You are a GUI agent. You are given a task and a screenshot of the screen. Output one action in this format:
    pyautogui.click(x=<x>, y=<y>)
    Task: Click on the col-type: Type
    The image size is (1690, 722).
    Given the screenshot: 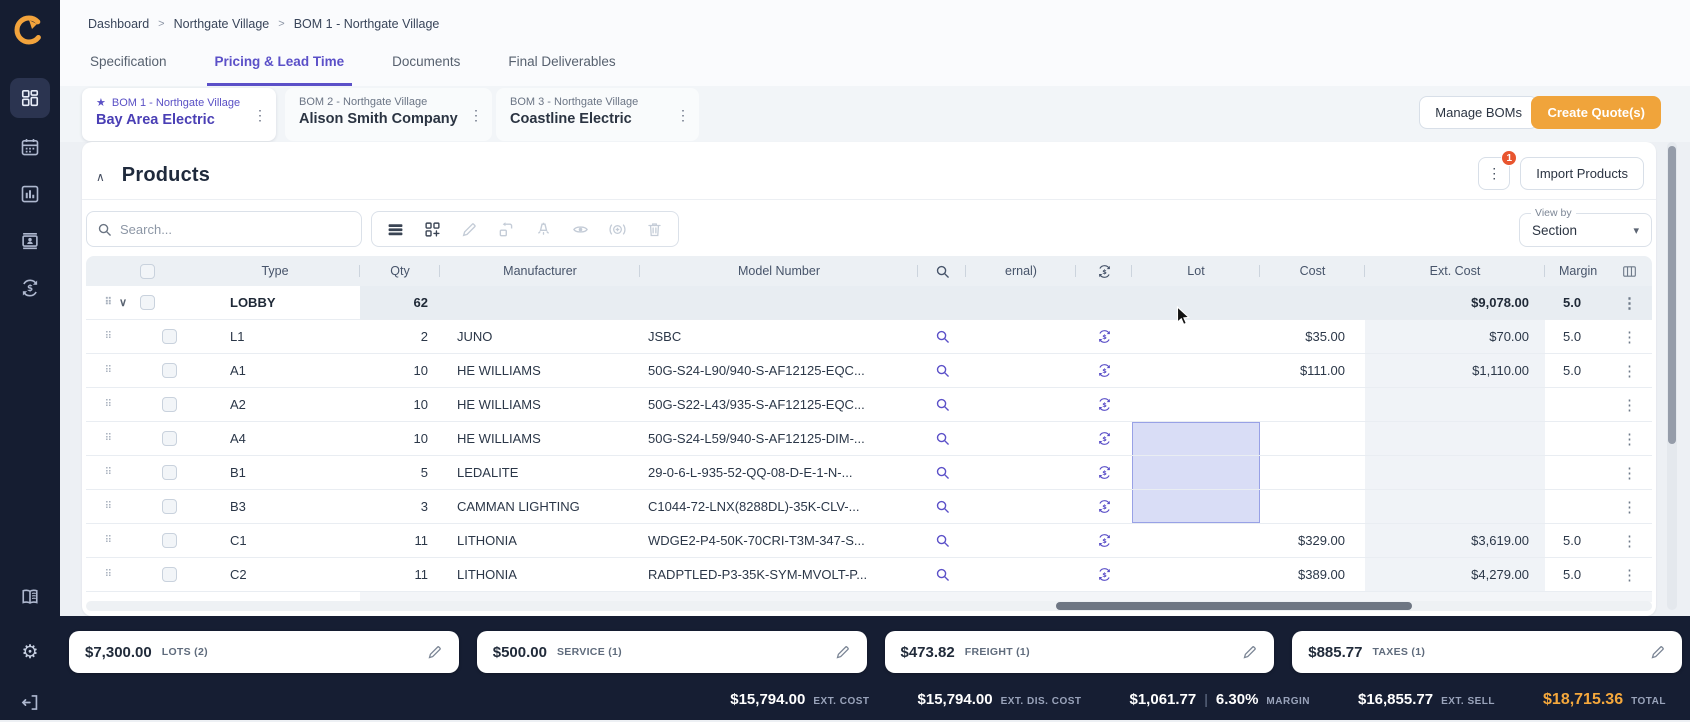 What is the action you would take?
    pyautogui.click(x=275, y=271)
    